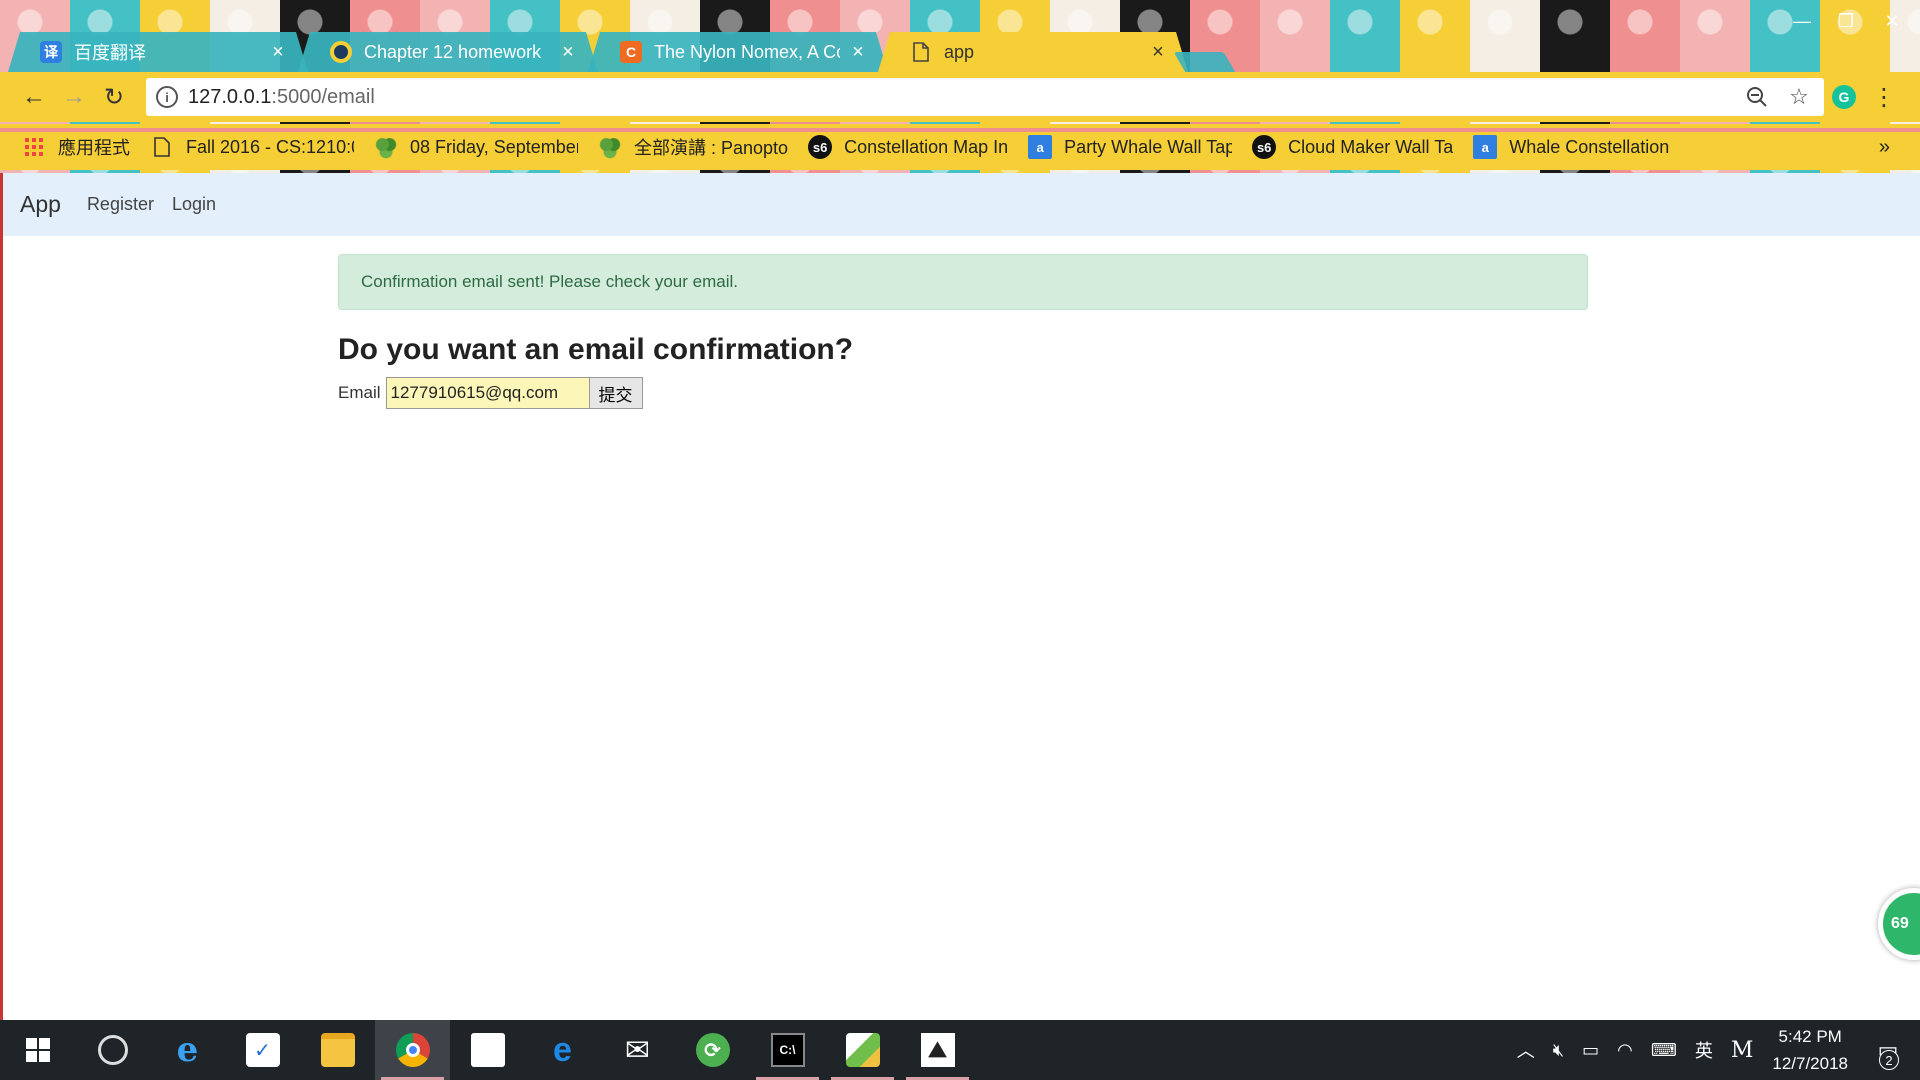 The width and height of the screenshot is (1920, 1080). I want to click on bookmark-label: Cloud Maker Wall Ta, so click(1371, 146).